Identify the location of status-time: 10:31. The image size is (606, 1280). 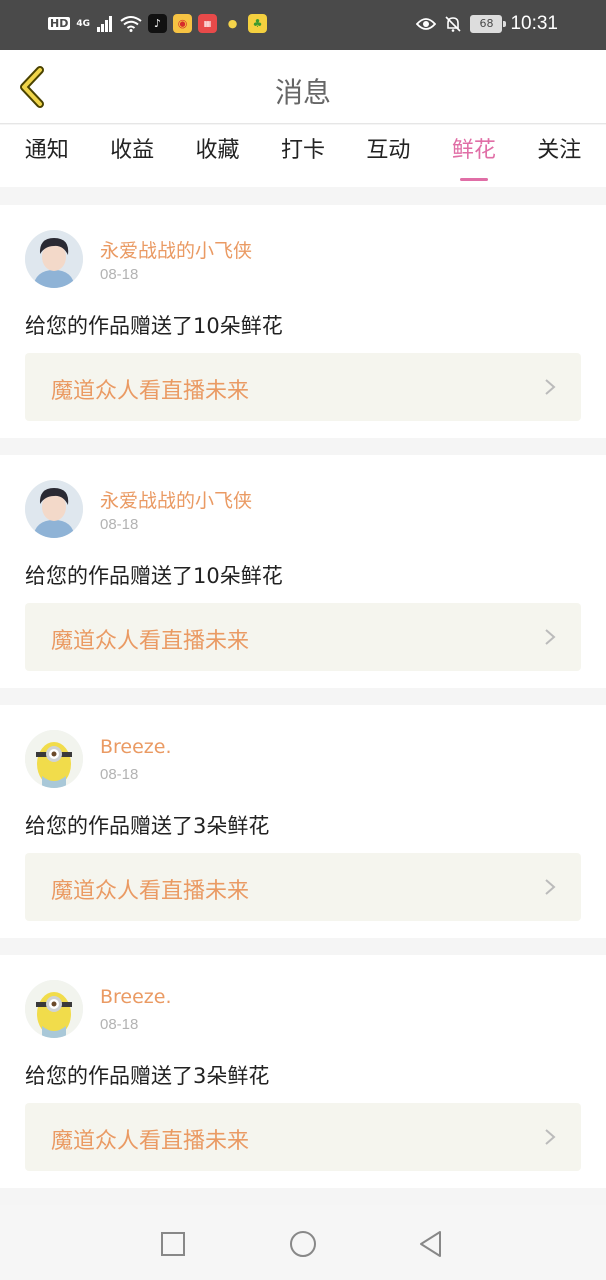
(534, 23).